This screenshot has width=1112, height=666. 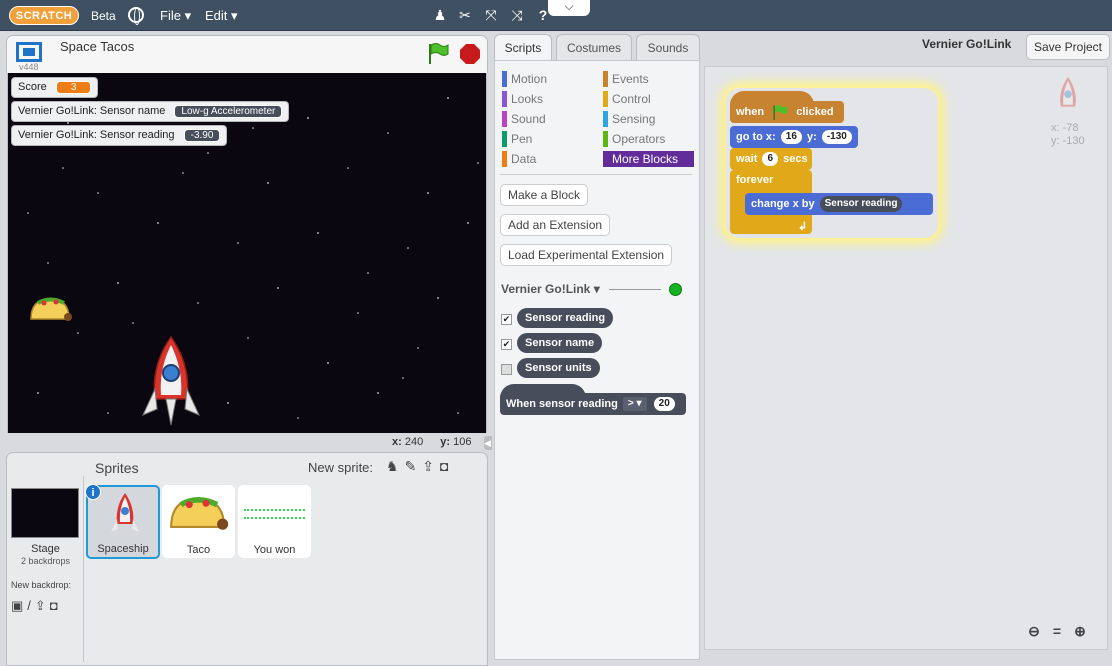 I want to click on version-label: v448, so click(x=29, y=67).